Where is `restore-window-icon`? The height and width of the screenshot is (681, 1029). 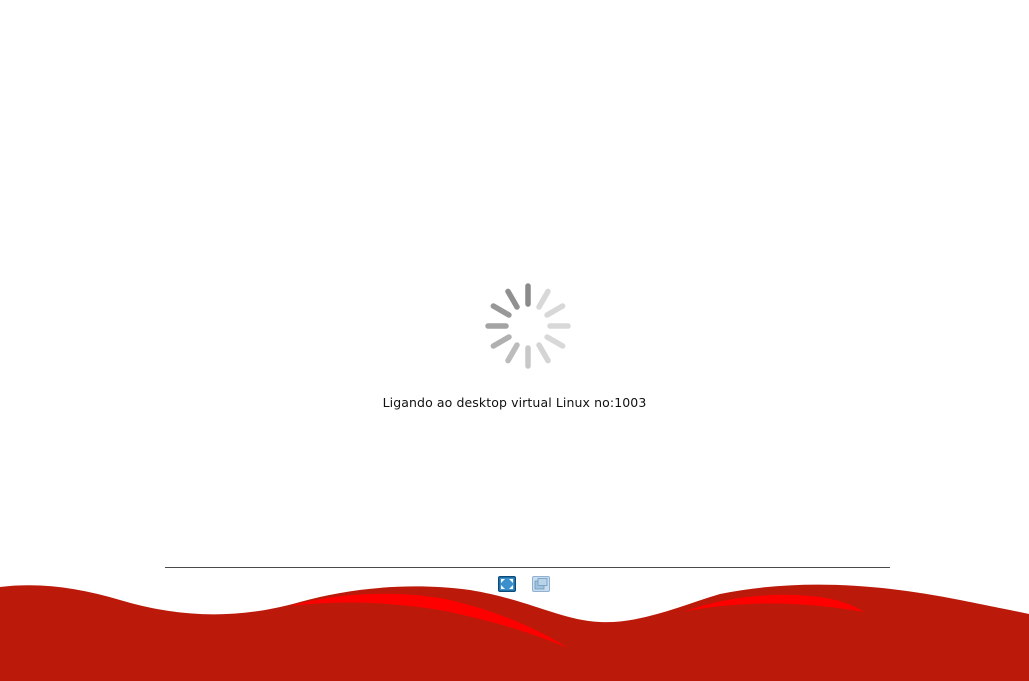 restore-window-icon is located at coordinates (541, 584).